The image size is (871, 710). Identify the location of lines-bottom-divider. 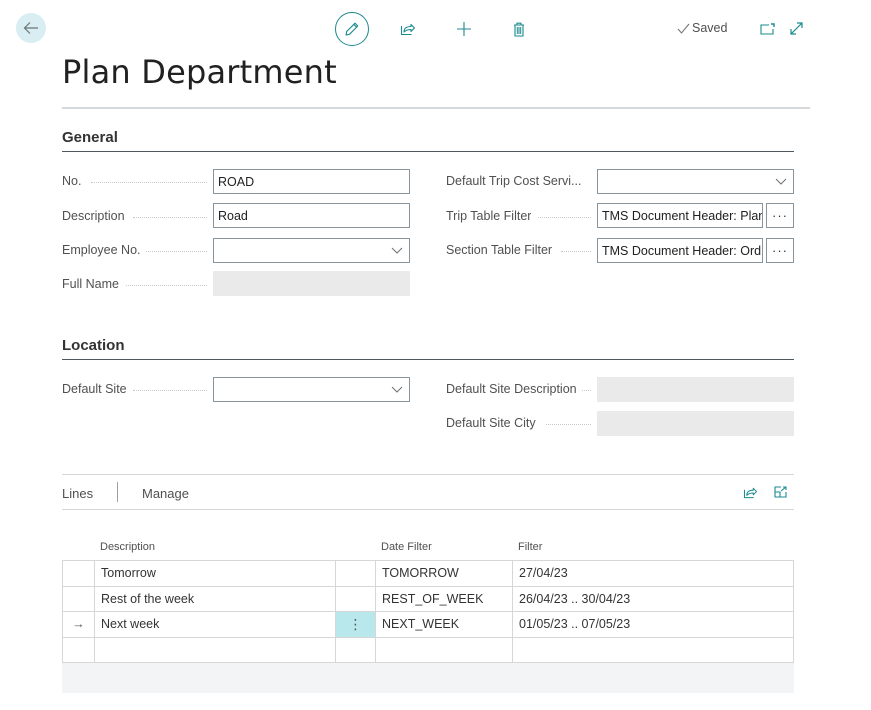
(428, 509).